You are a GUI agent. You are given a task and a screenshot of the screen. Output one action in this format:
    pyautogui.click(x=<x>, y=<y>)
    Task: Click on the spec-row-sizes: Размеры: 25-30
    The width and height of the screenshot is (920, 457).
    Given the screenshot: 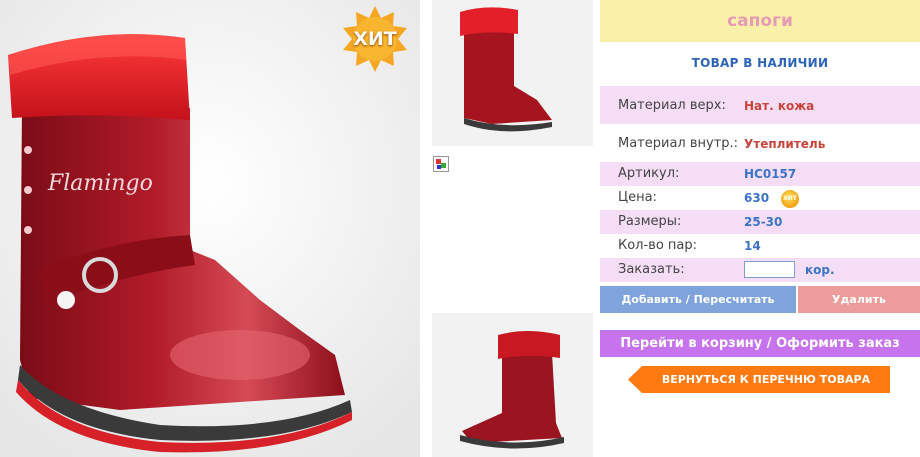 What is the action you would take?
    pyautogui.click(x=760, y=222)
    